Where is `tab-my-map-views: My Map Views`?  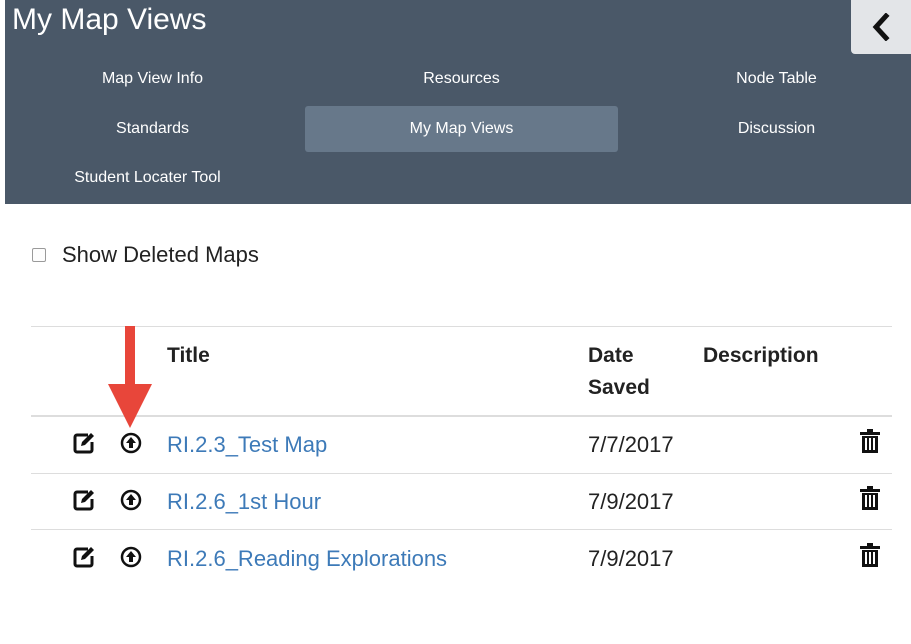
tab-my-map-views: My Map Views is located at coordinates (461, 129).